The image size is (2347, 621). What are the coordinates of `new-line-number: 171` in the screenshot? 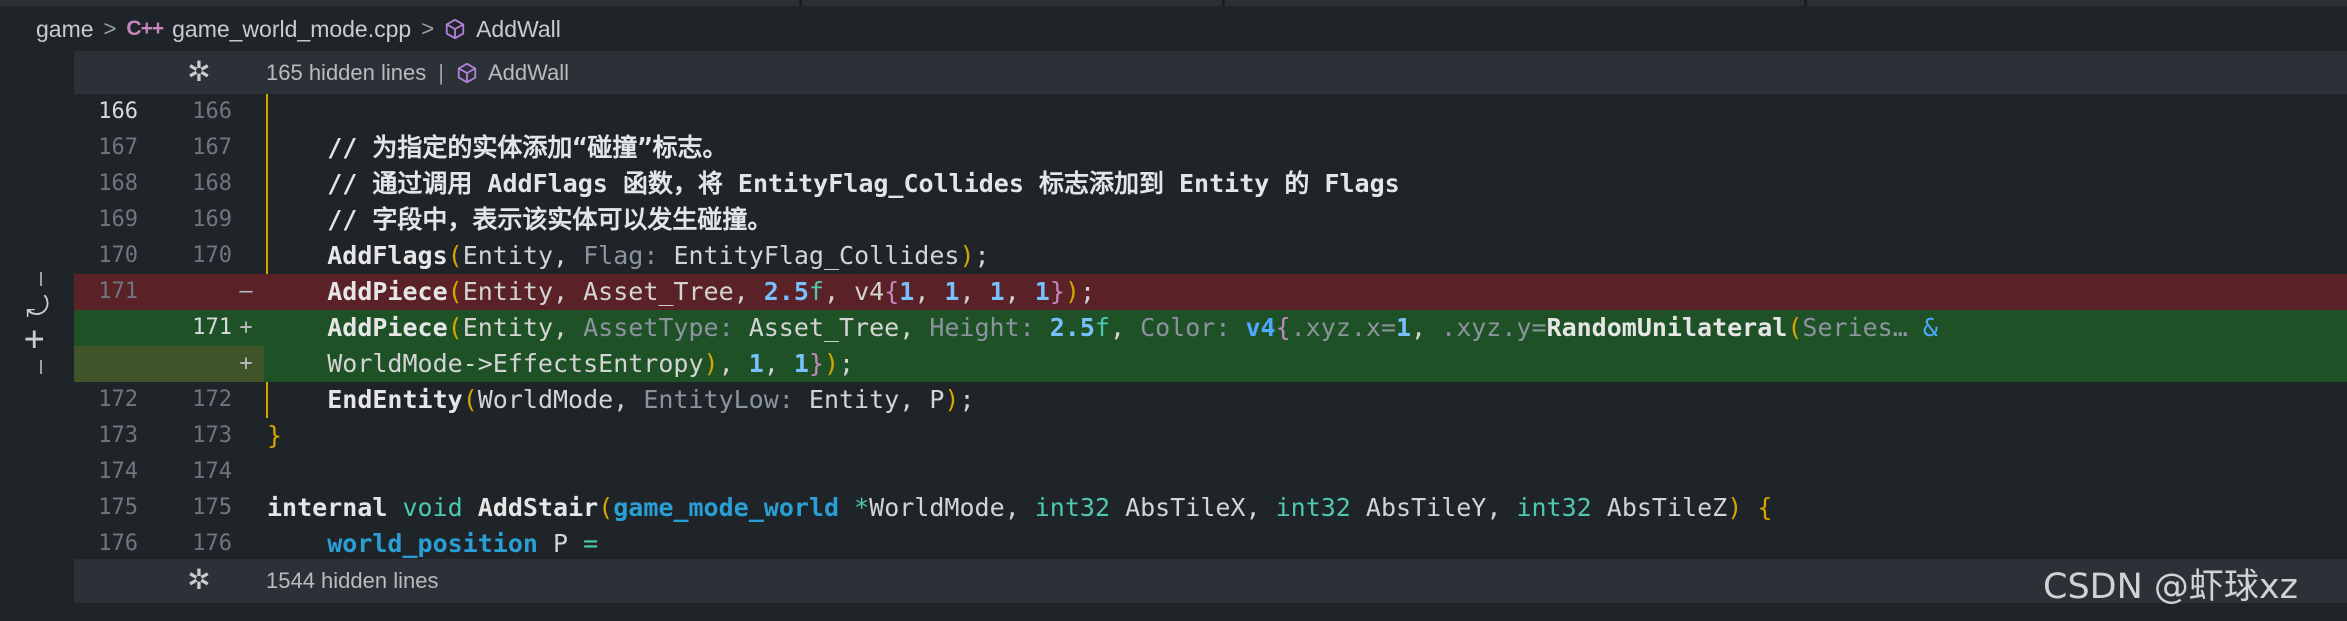 It's located at (212, 327).